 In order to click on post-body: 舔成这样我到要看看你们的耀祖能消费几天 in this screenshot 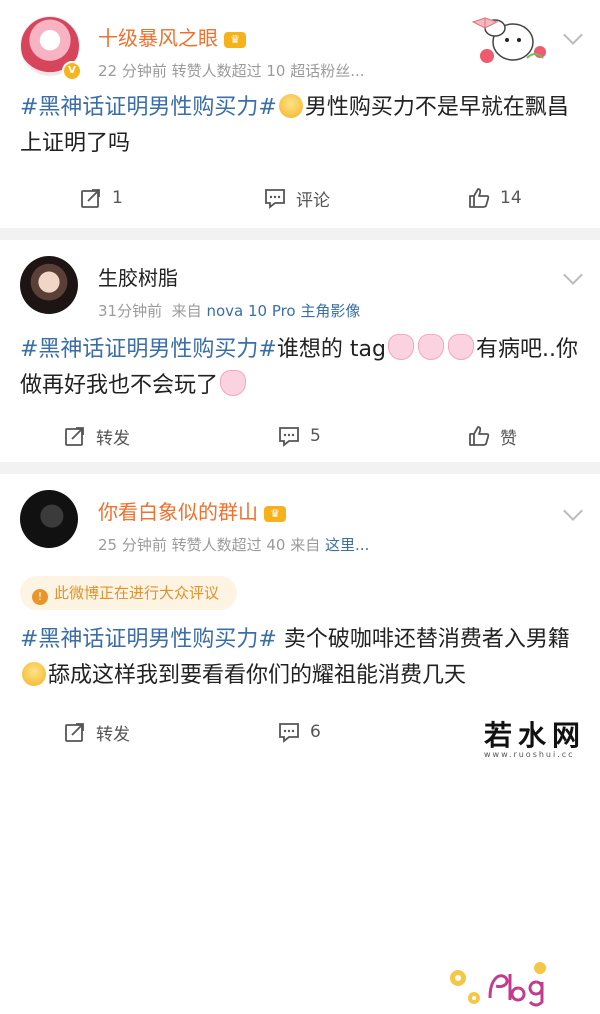, I will do `click(257, 675)`.